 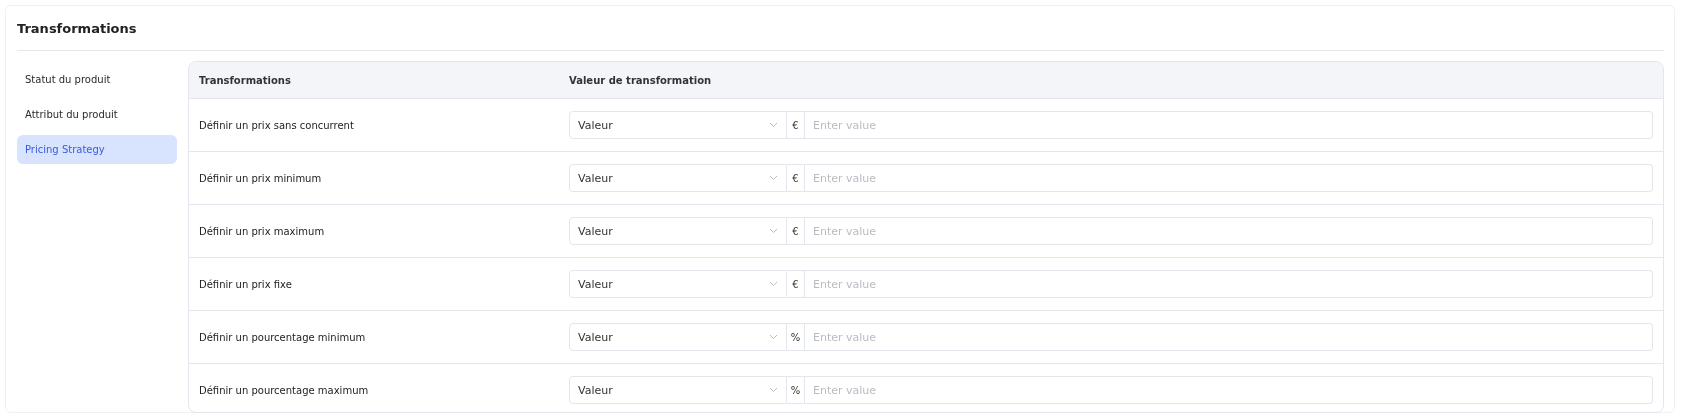 What do you see at coordinates (282, 337) in the screenshot?
I see `row-label: Définir un pourcentage minimum` at bounding box center [282, 337].